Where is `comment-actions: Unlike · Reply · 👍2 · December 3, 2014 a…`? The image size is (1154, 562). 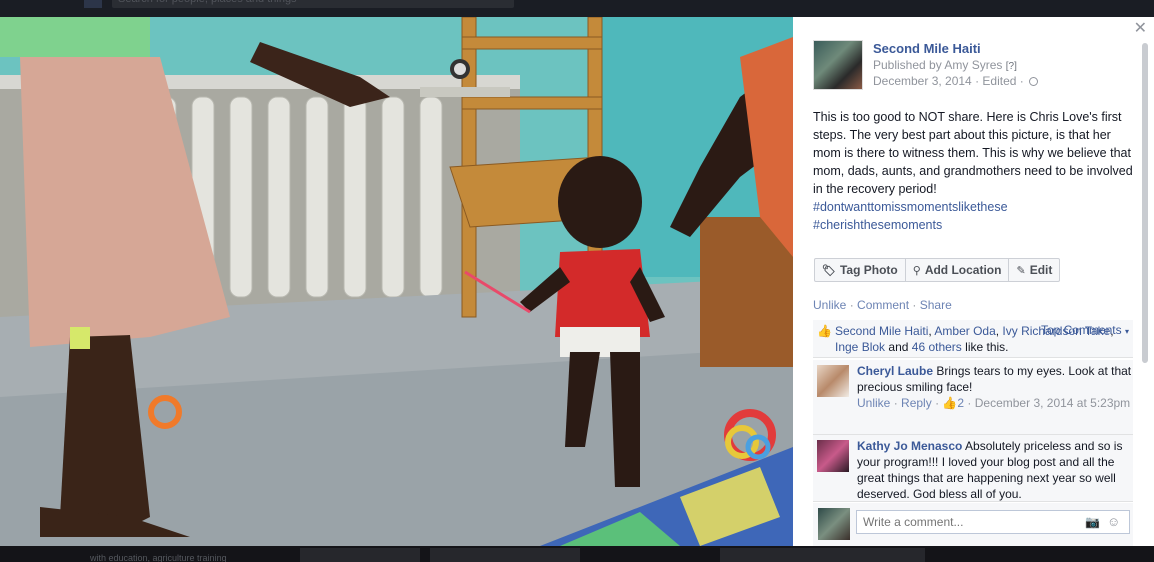 comment-actions: Unlike · Reply · 👍2 · December 3, 2014 a… is located at coordinates (995, 403).